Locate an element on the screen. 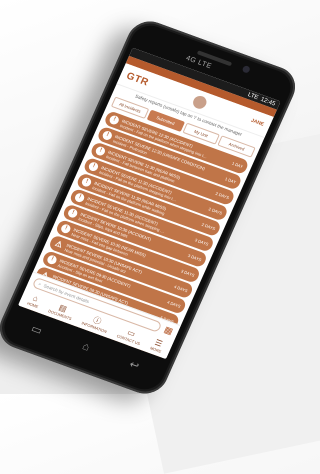 The height and width of the screenshot is (474, 320). nav-home: ⌂ HOME is located at coordinates (34, 300).